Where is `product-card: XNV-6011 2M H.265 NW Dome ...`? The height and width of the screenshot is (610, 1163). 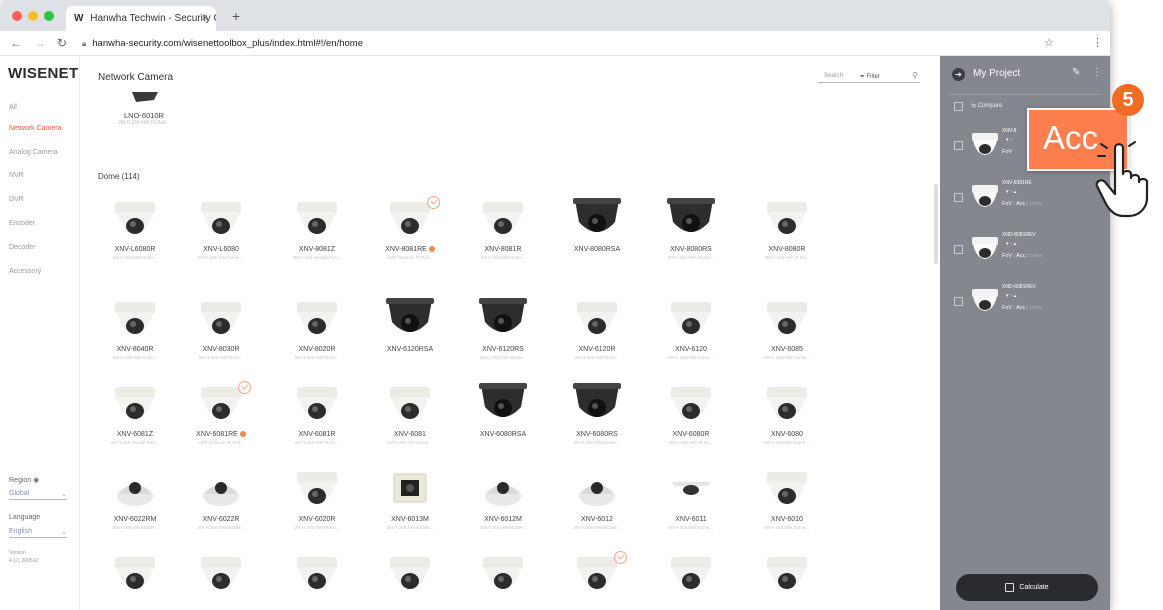 product-card: XNV-6011 2M H.265 NW Dome ... is located at coordinates (691, 506).